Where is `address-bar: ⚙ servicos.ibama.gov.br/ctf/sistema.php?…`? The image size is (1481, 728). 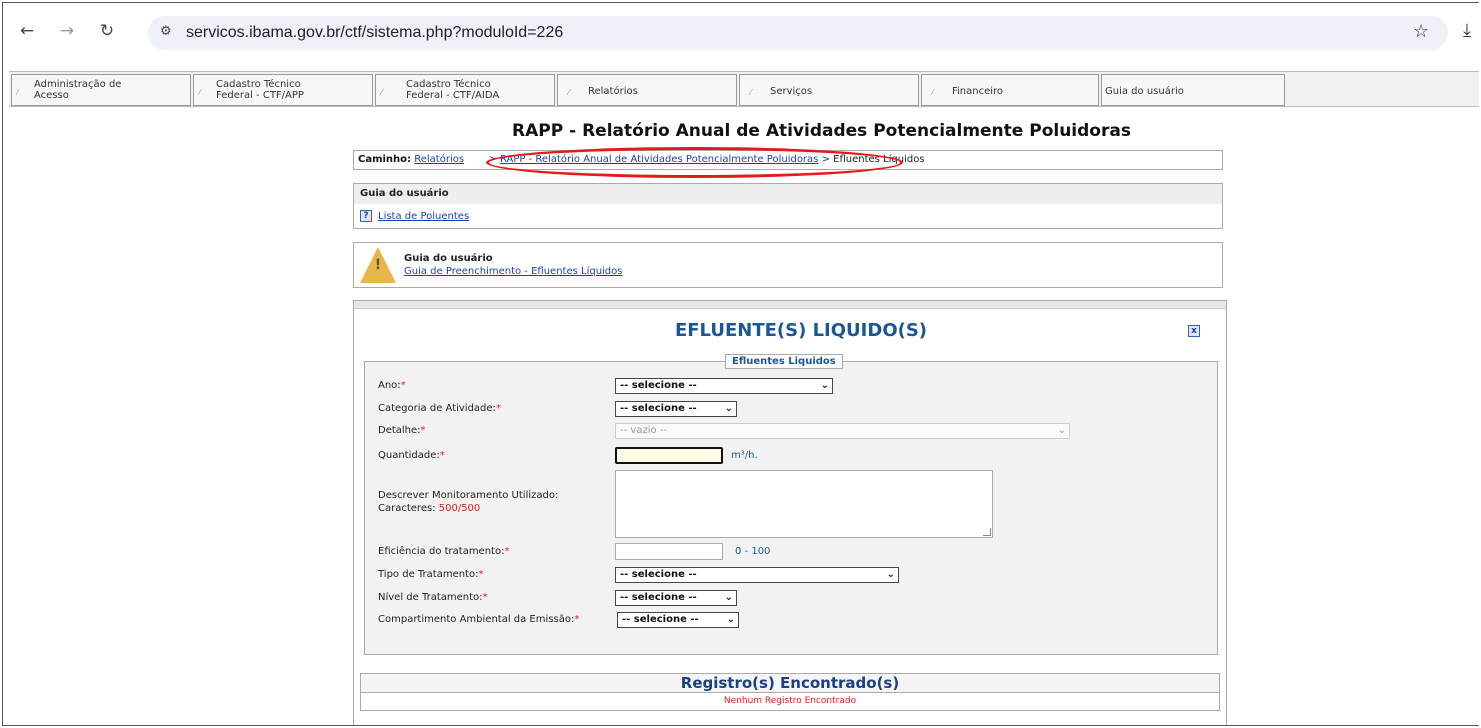 address-bar: ⚙ servicos.ibama.gov.br/ctf/sistema.php?… is located at coordinates (798, 33).